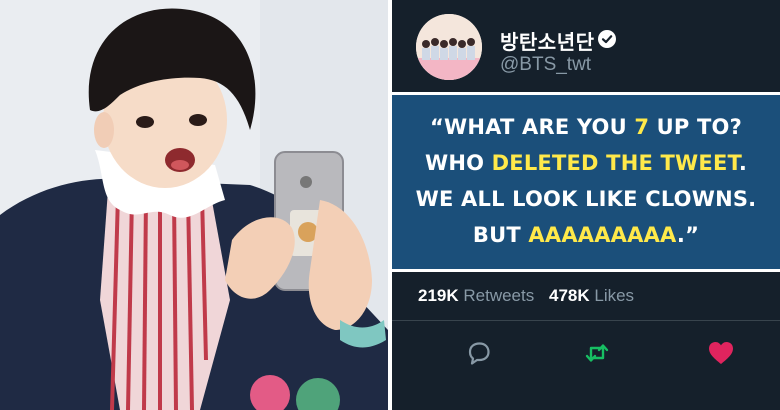 The image size is (780, 410). What do you see at coordinates (642, 127) in the screenshot?
I see `highlight-segment: 7` at bounding box center [642, 127].